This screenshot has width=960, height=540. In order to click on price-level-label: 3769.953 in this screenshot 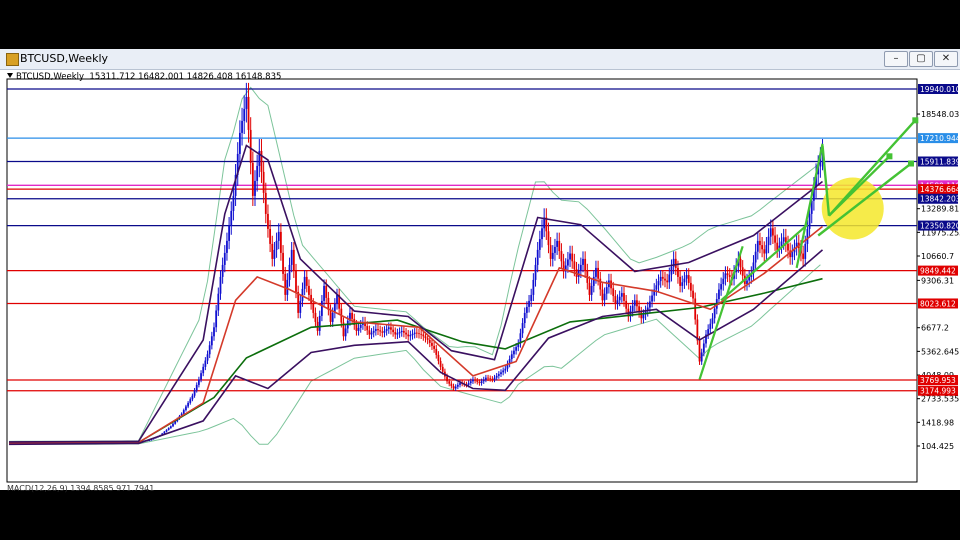, I will do `click(938, 380)`.